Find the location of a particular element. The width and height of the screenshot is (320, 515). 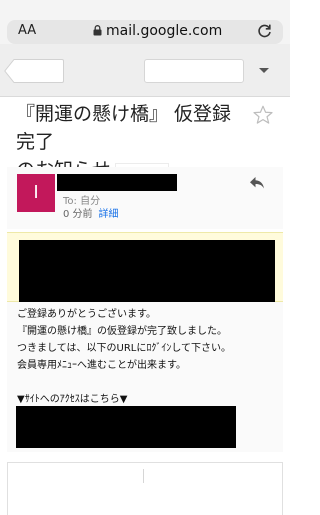

url-text: mail.google.com is located at coordinates (157, 31).